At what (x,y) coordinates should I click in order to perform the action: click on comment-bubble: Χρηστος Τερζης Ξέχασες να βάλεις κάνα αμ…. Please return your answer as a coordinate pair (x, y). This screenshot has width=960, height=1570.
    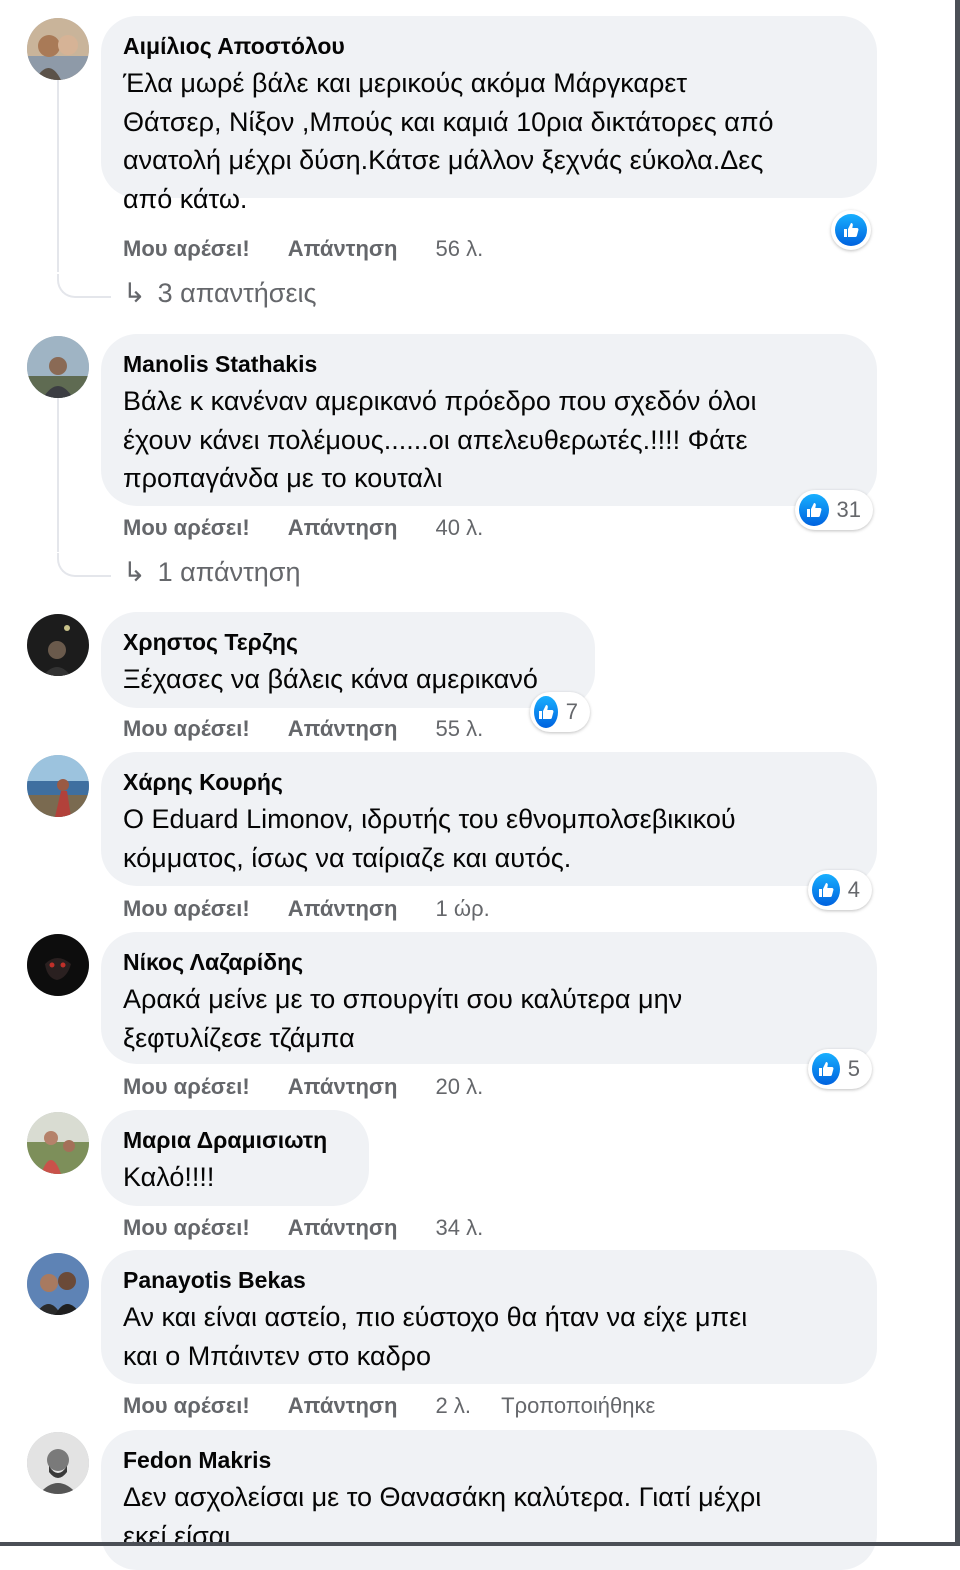
    Looking at the image, I should click on (348, 660).